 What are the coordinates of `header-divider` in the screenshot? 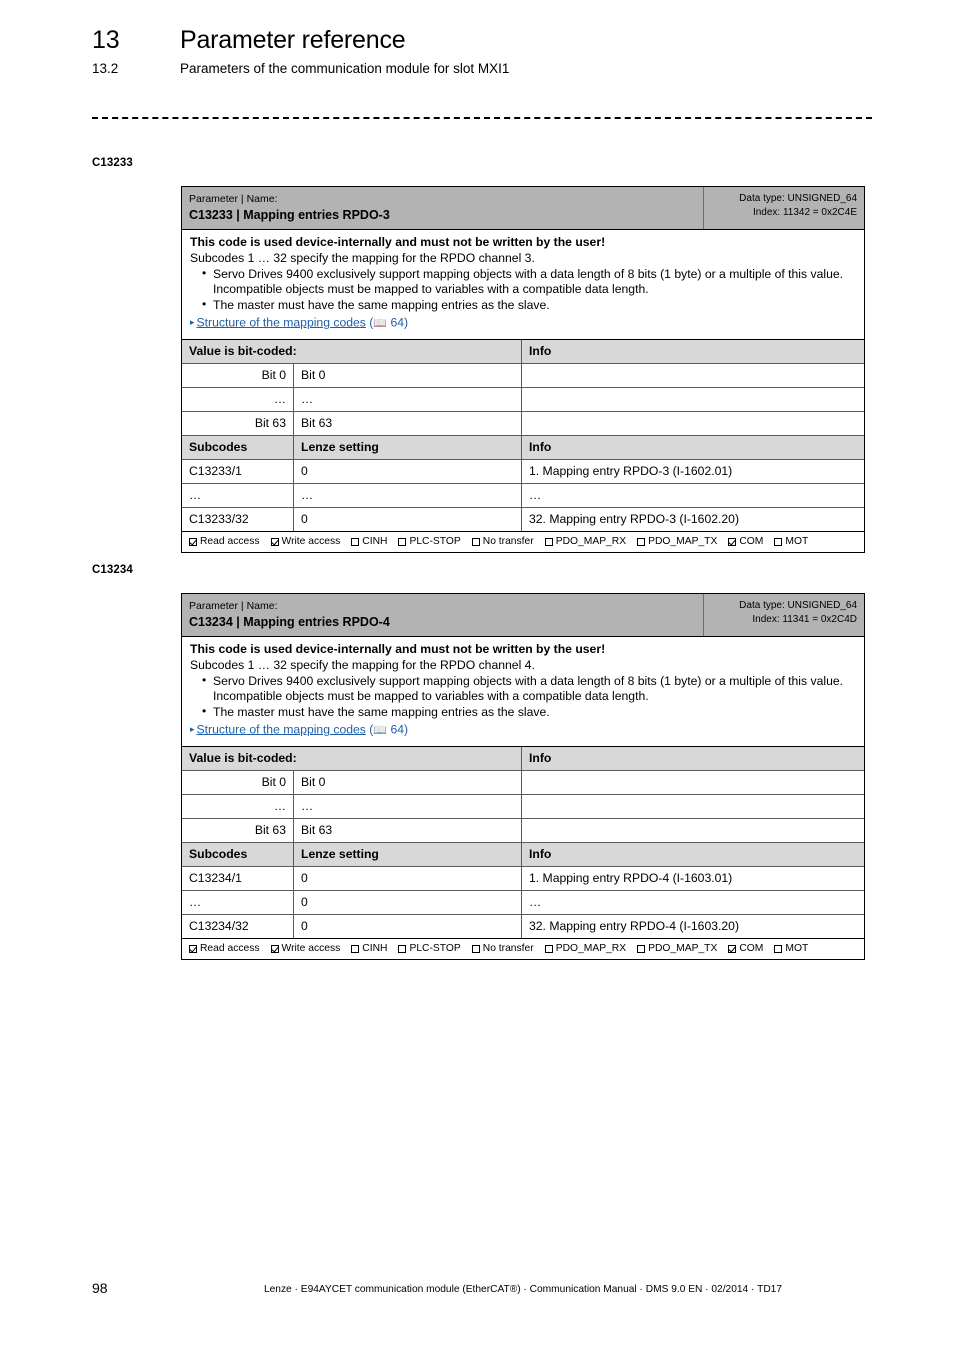 It's located at (482, 118).